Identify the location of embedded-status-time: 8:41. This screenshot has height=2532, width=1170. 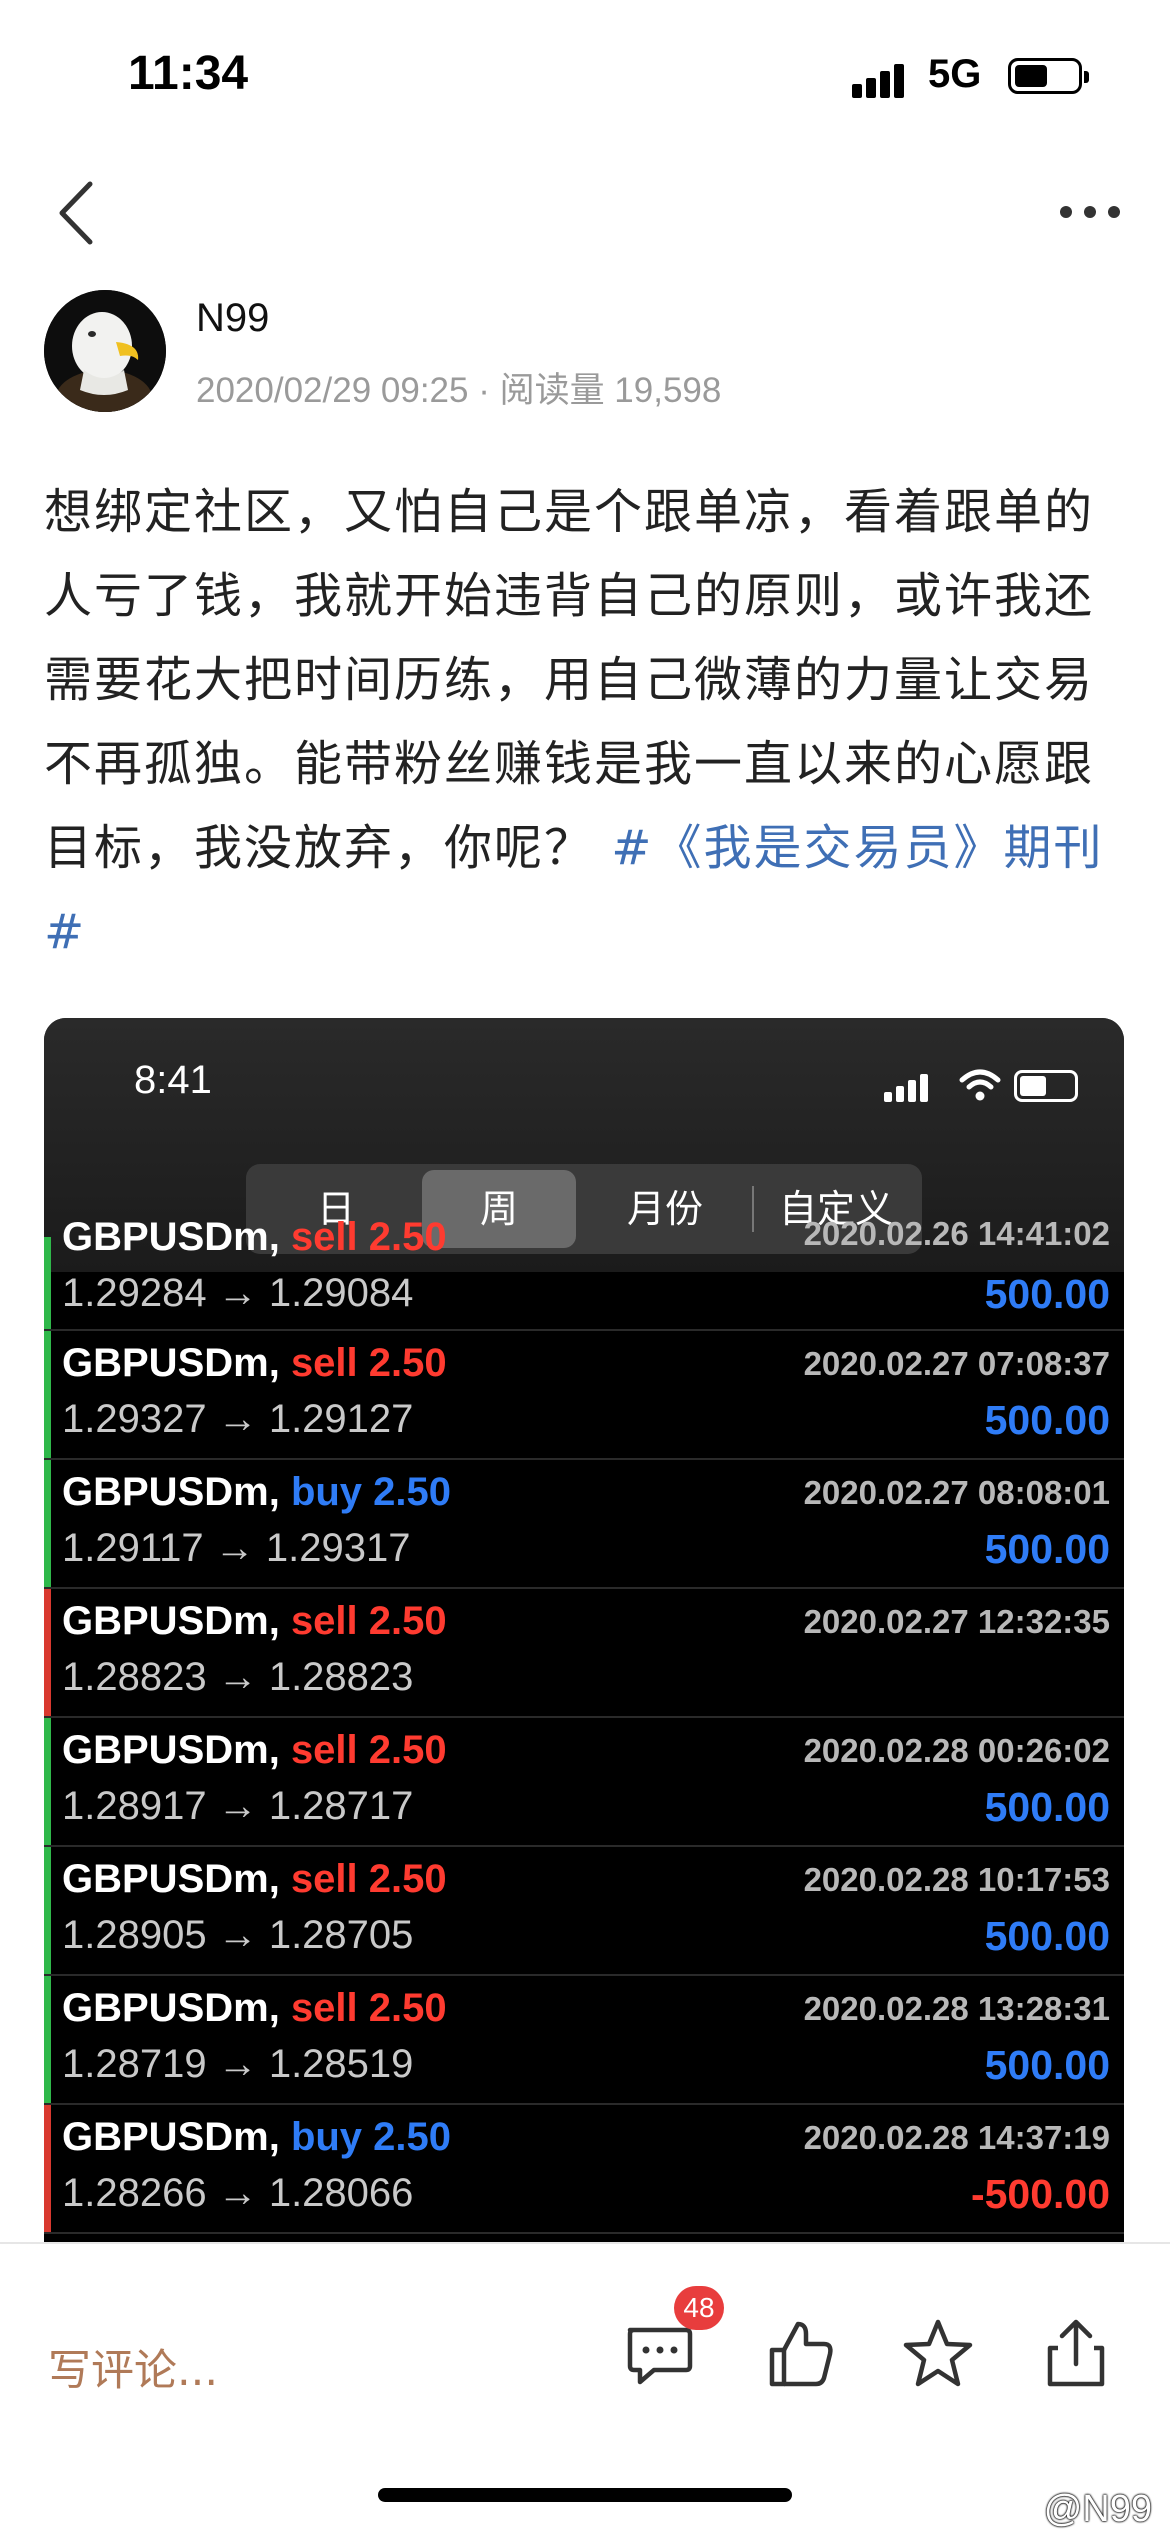
(173, 1080).